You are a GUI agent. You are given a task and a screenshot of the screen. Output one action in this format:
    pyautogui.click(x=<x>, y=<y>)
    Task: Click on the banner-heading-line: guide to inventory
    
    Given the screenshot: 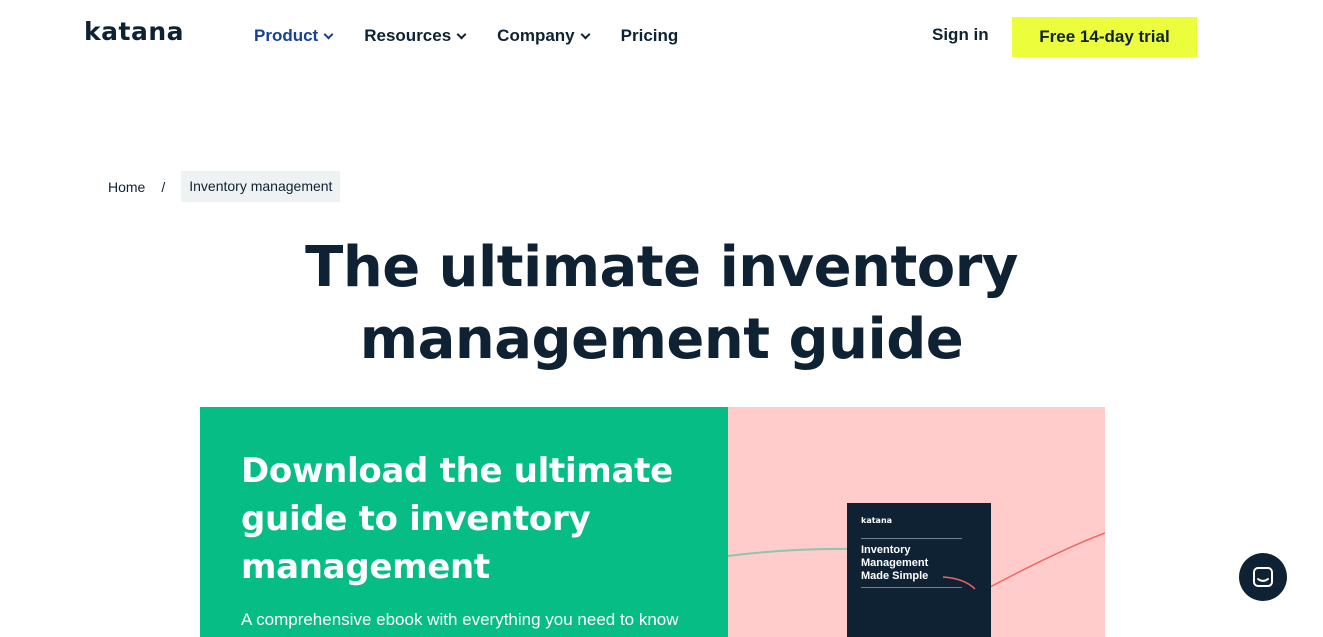 What is the action you would take?
    pyautogui.click(x=416, y=519)
    